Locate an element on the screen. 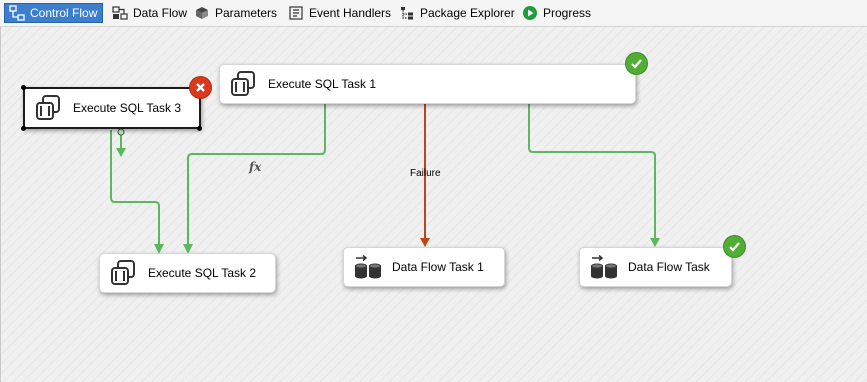 This screenshot has width=867, height=382. tab-data-flow: Data Flow is located at coordinates (149, 13).